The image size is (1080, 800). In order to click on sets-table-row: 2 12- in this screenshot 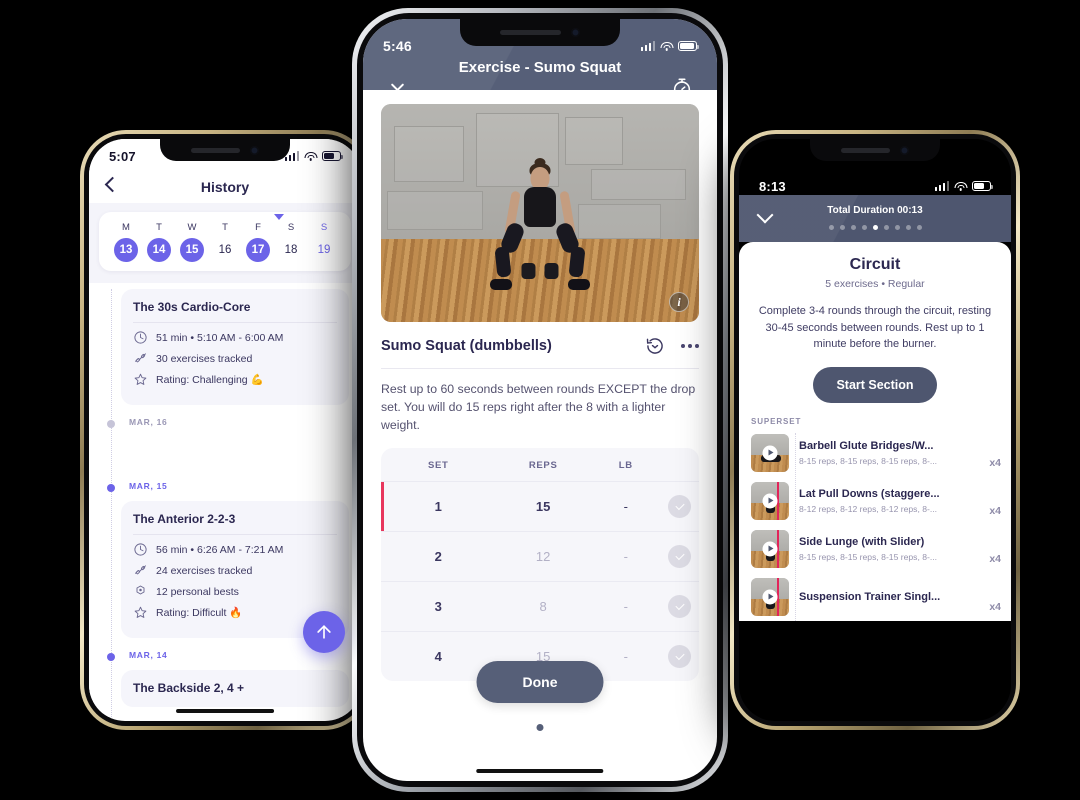, I will do `click(540, 556)`.